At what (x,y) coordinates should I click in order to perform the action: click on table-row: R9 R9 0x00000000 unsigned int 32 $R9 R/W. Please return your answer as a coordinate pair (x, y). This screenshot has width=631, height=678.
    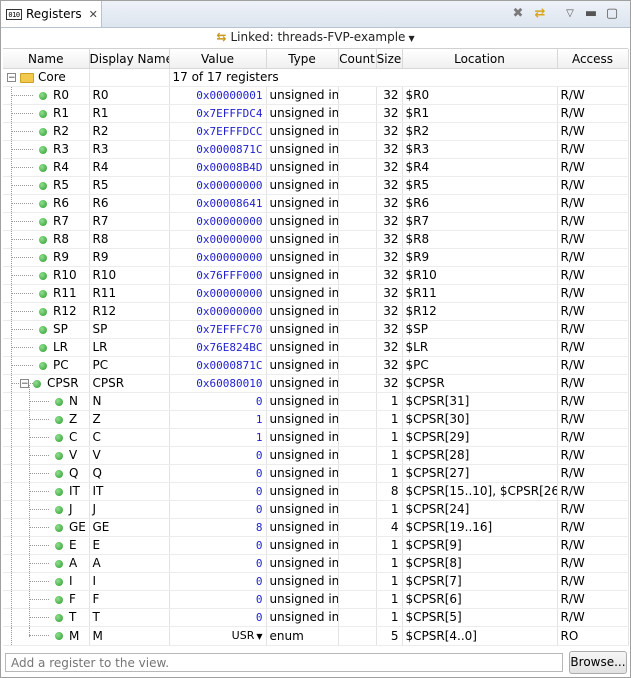
    Looking at the image, I should click on (316, 257).